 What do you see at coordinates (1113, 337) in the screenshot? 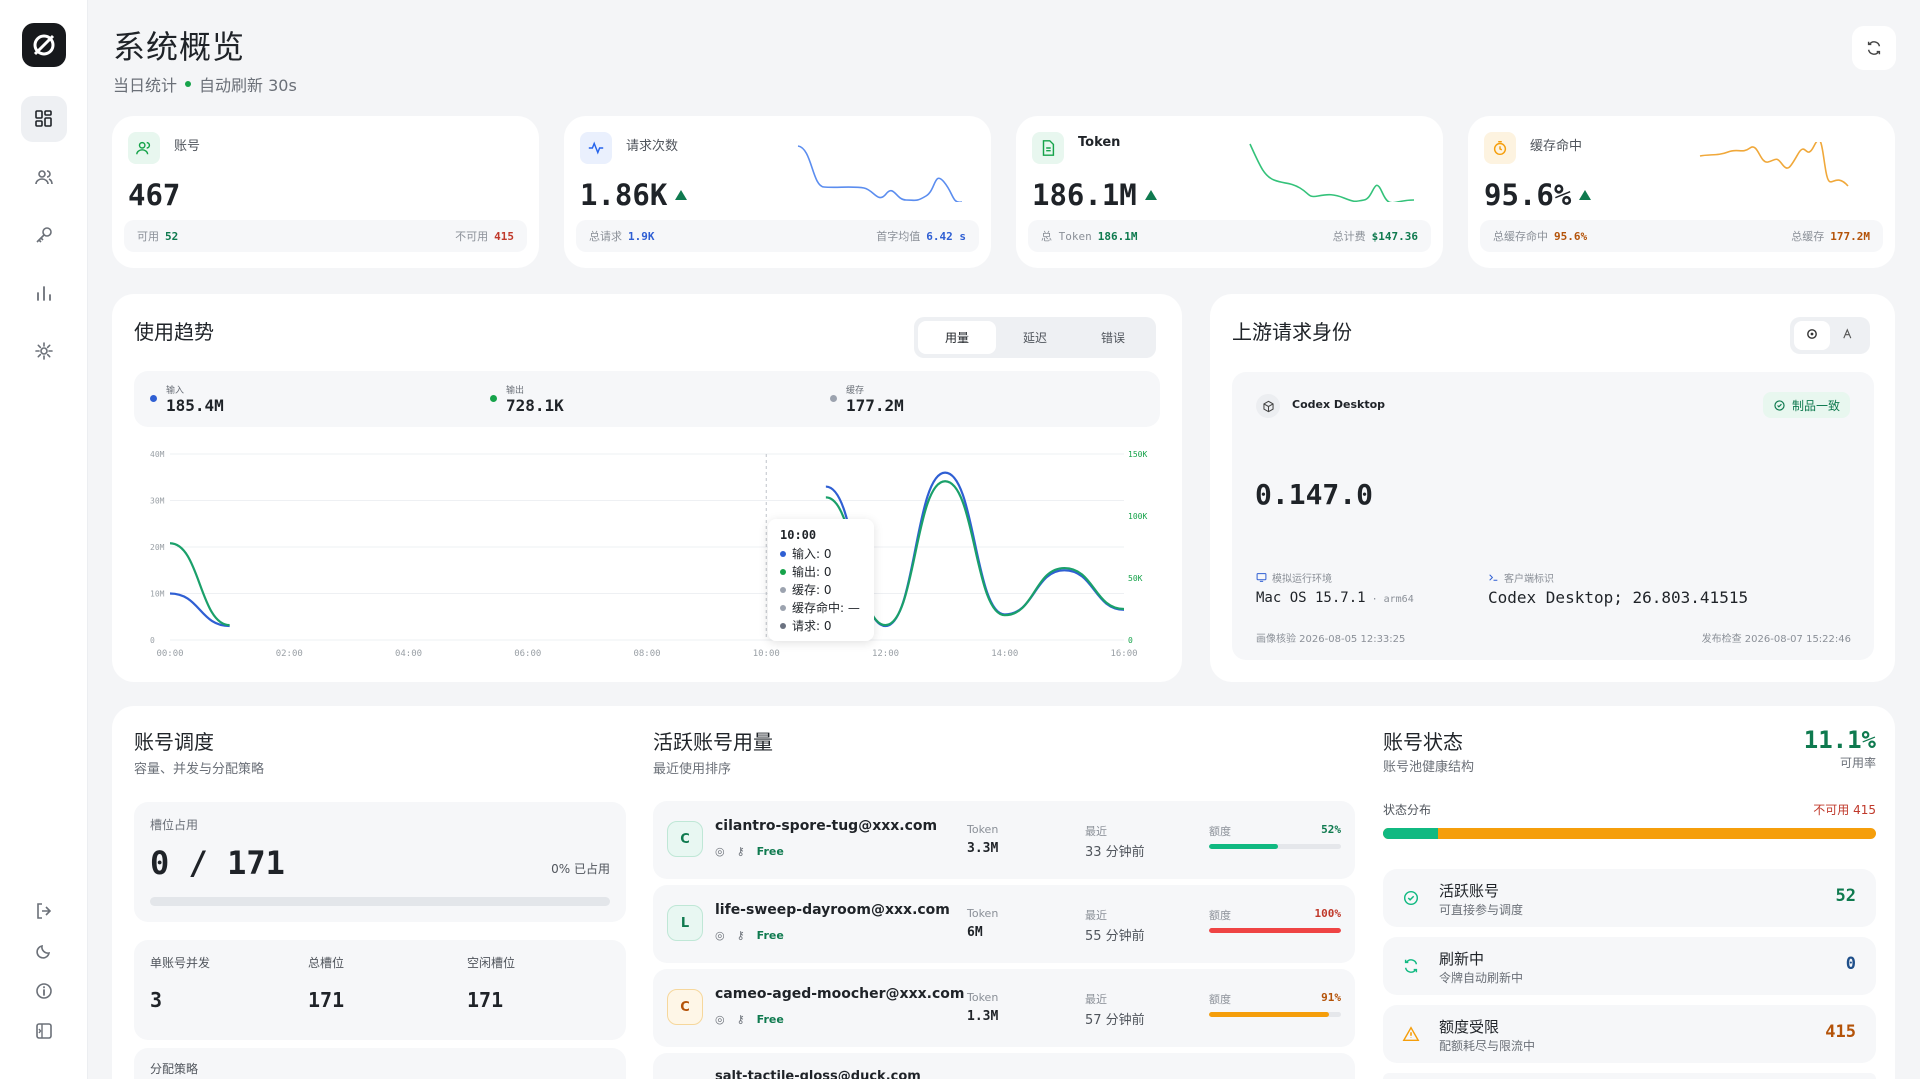
I see `tab-errors: 错误` at bounding box center [1113, 337].